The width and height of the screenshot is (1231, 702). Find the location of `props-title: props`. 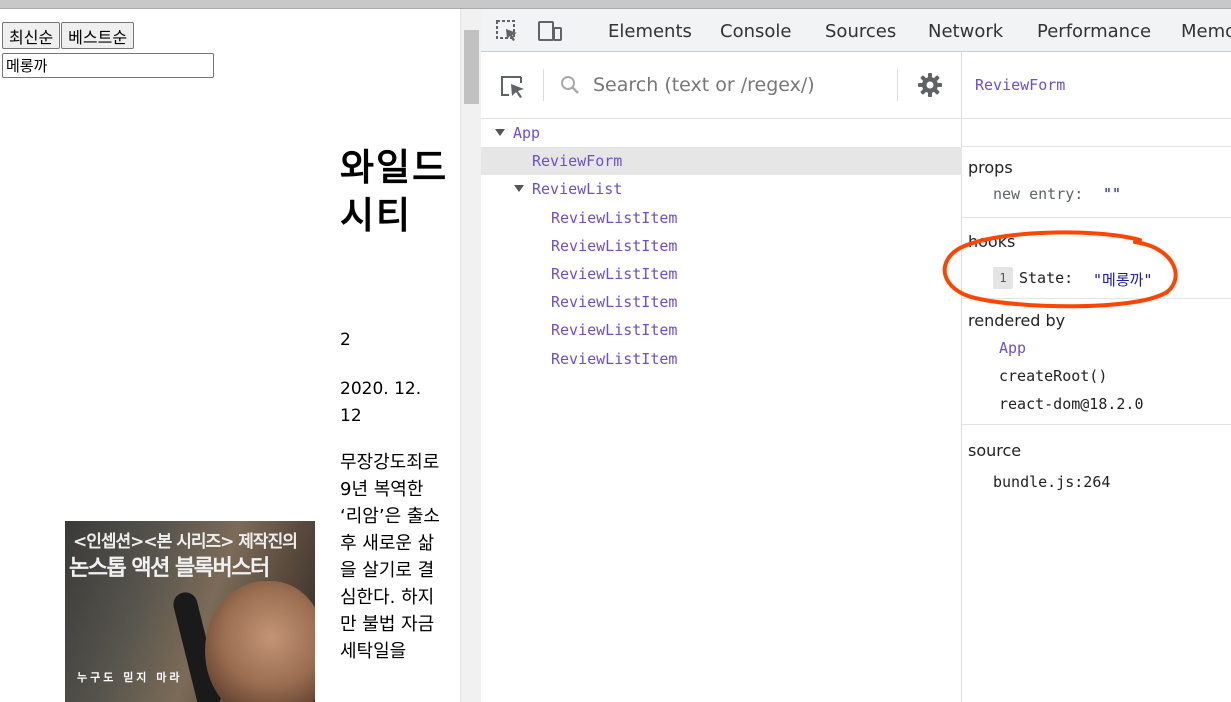

props-title: props is located at coordinates (990, 167).